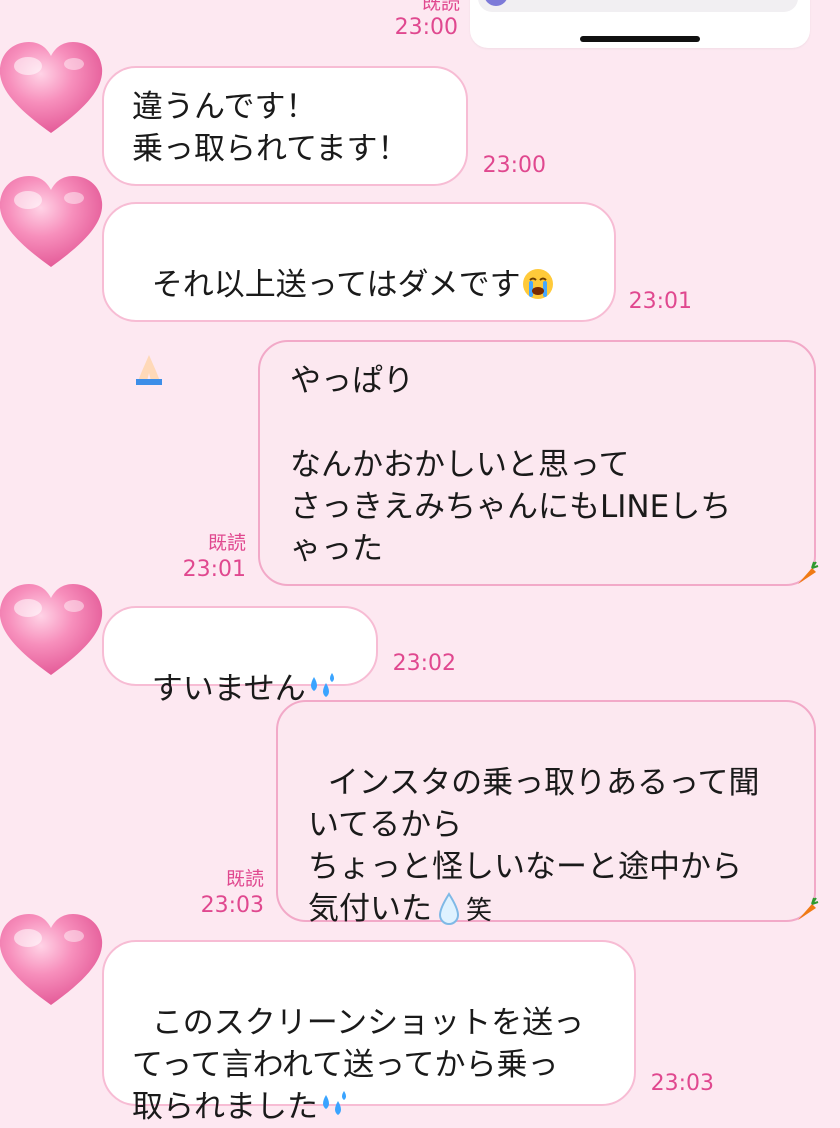 The image size is (840, 1128). I want to click on message-text: インスタの乗っ取りあるって聞 いてるから ちょっと怪しいなーと途中から 気付いた, so click(534, 846).